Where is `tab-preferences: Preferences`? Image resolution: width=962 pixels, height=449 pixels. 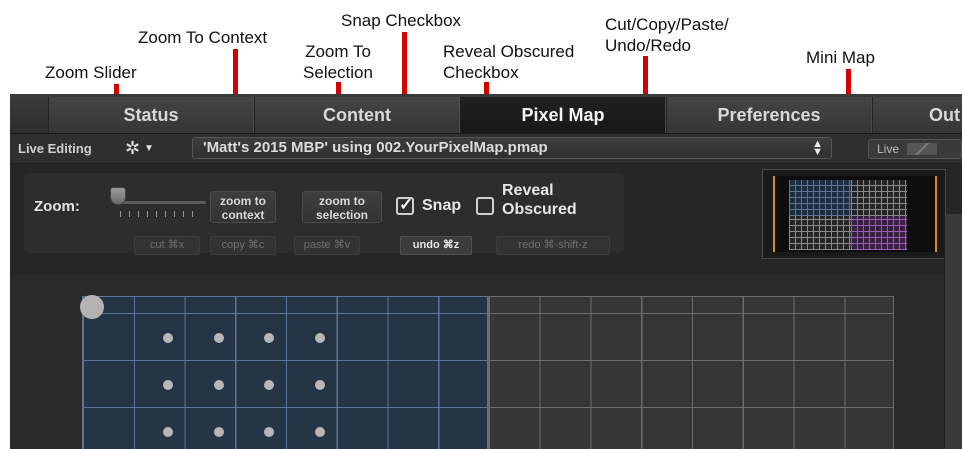
tab-preferences: Preferences is located at coordinates (769, 115).